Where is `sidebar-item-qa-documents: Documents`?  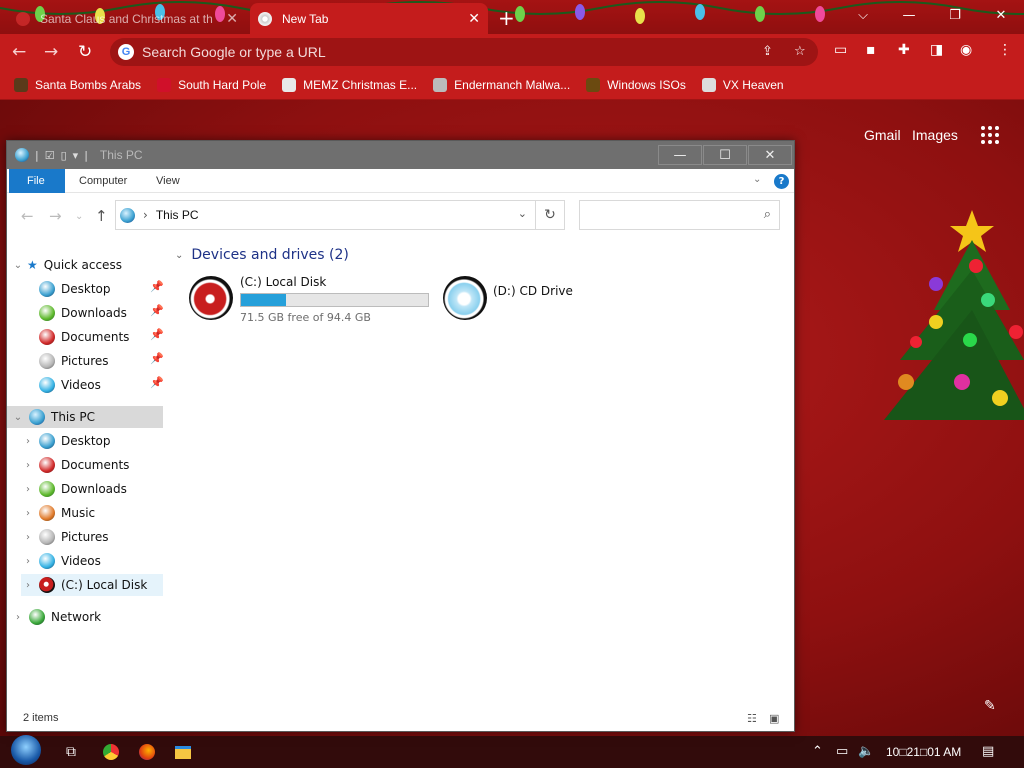 sidebar-item-qa-documents: Documents is located at coordinates (84, 337).